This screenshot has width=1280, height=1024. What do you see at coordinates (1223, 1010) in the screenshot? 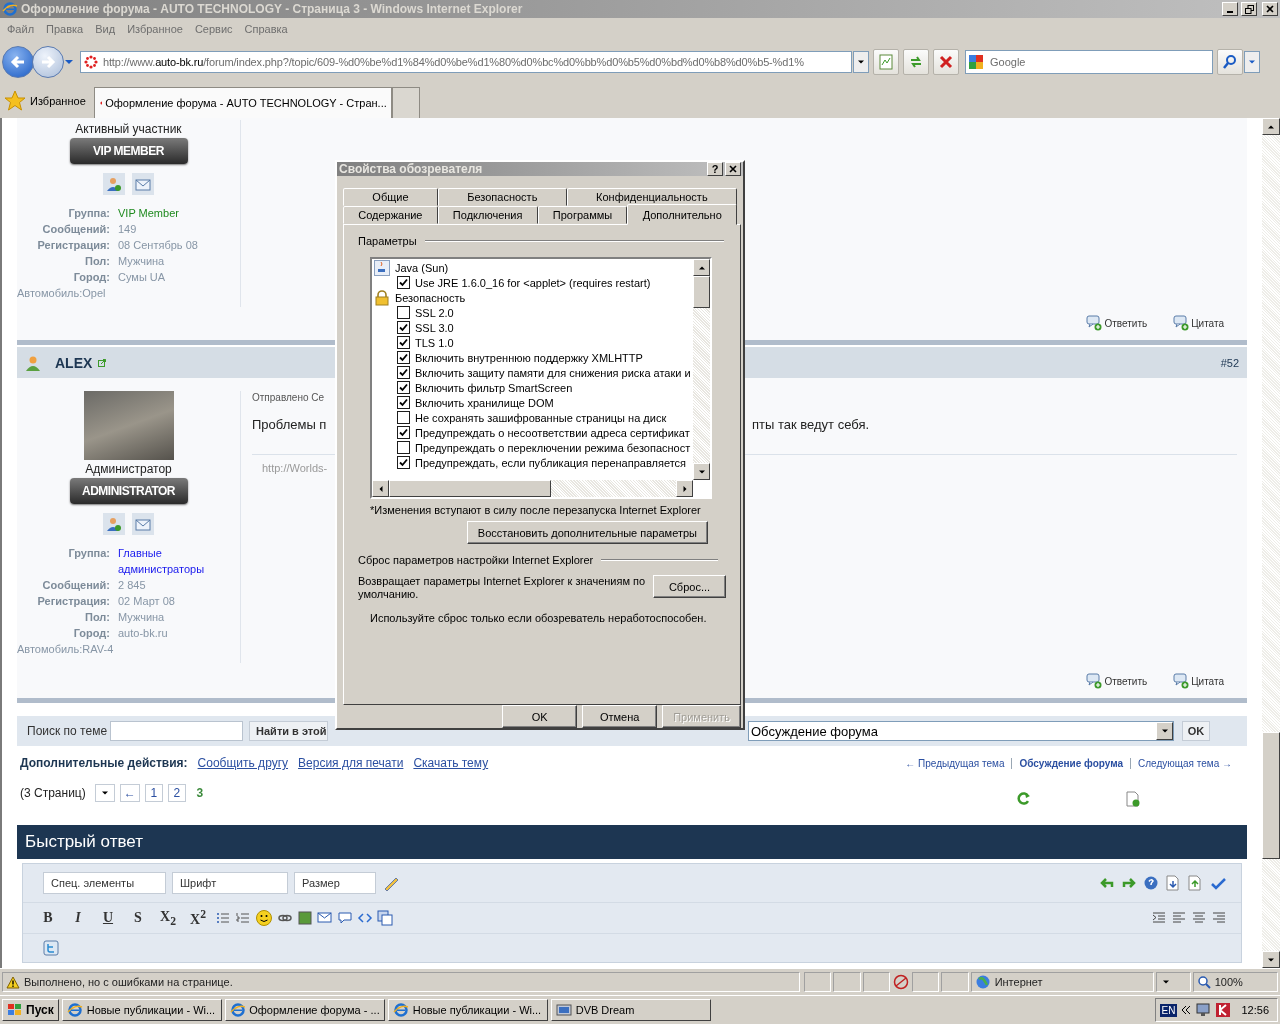
I see `antivirus-k-icon` at bounding box center [1223, 1010].